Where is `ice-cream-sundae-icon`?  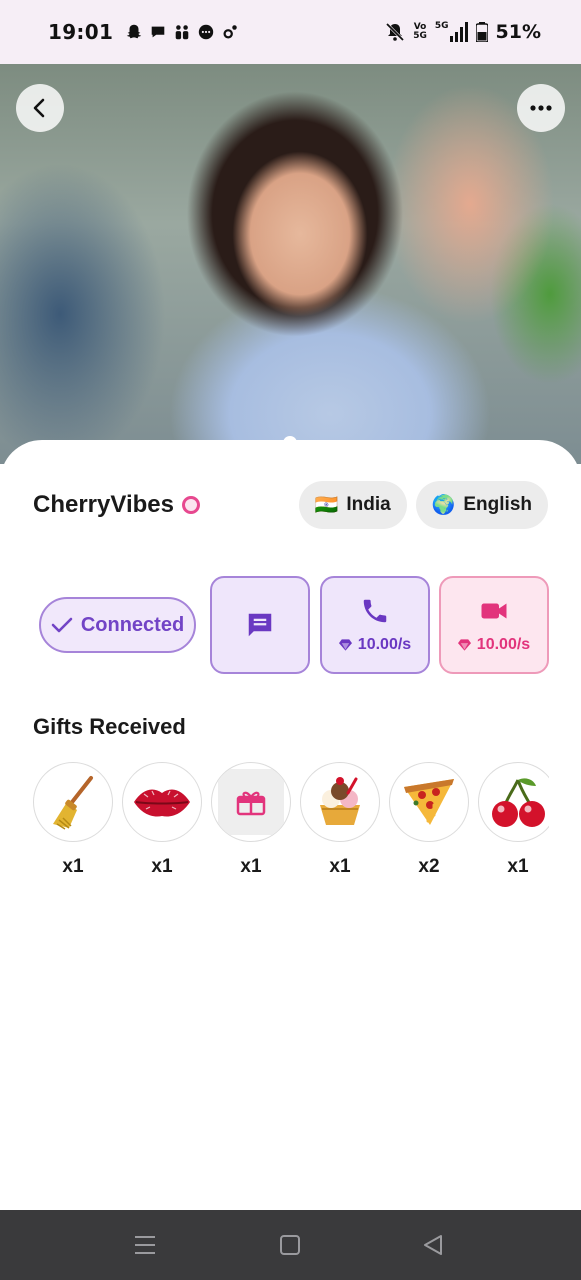
ice-cream-sundae-icon is located at coordinates (340, 801).